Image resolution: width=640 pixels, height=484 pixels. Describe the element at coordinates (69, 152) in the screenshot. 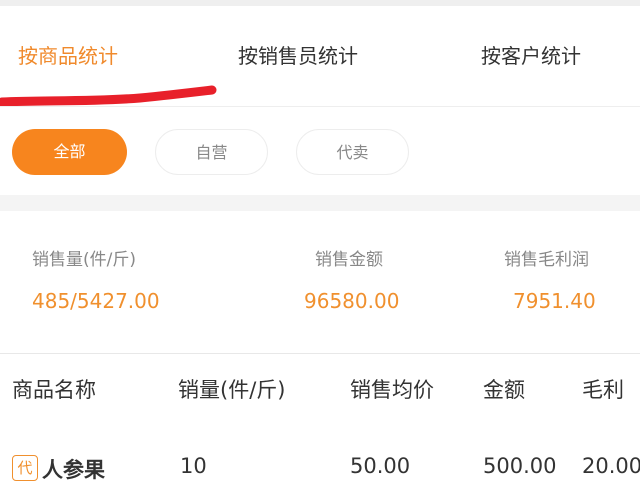

I see `filter-all-chip: 全部` at that location.